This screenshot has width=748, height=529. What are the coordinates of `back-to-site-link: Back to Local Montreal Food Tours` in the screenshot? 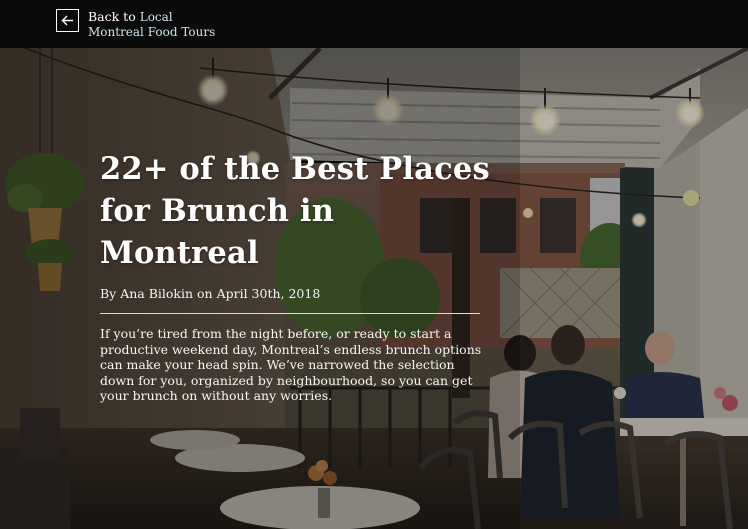 It's located at (135, 24).